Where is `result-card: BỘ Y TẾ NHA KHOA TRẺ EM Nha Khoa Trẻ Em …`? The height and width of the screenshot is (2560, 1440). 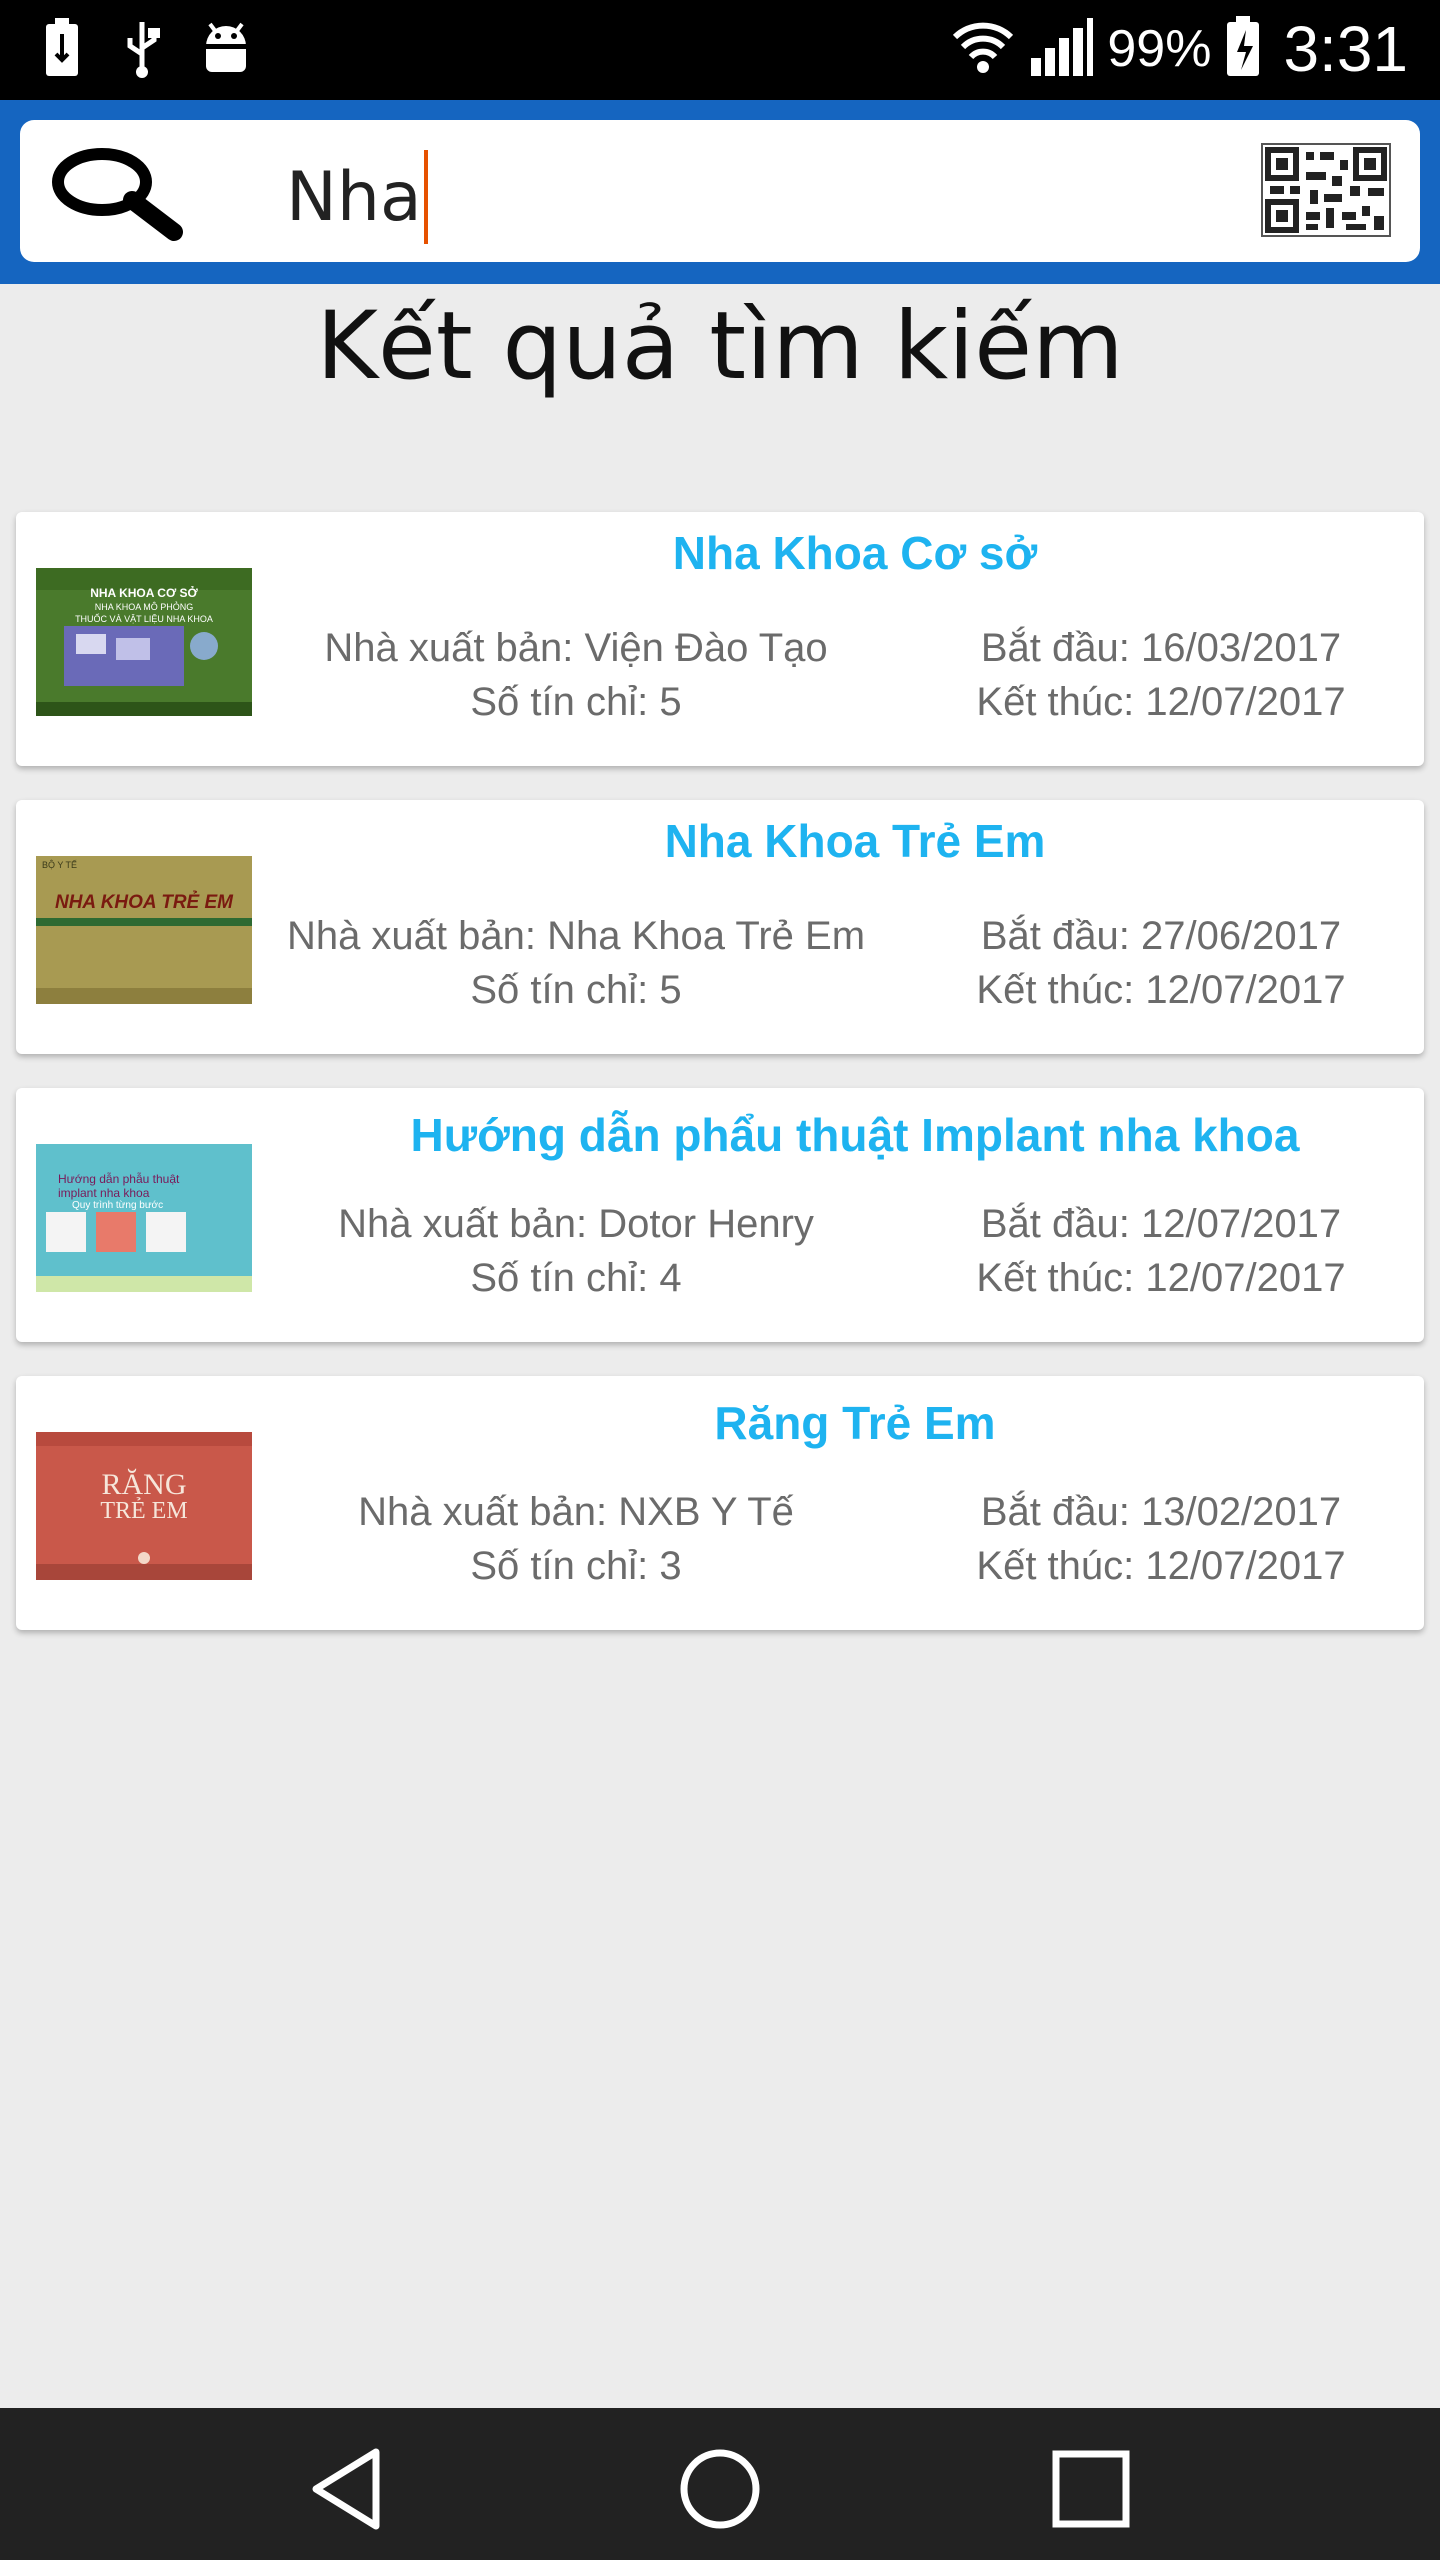 result-card: BỘ Y TẾ NHA KHOA TRẺ EM Nha Khoa Trẻ Em … is located at coordinates (720, 927).